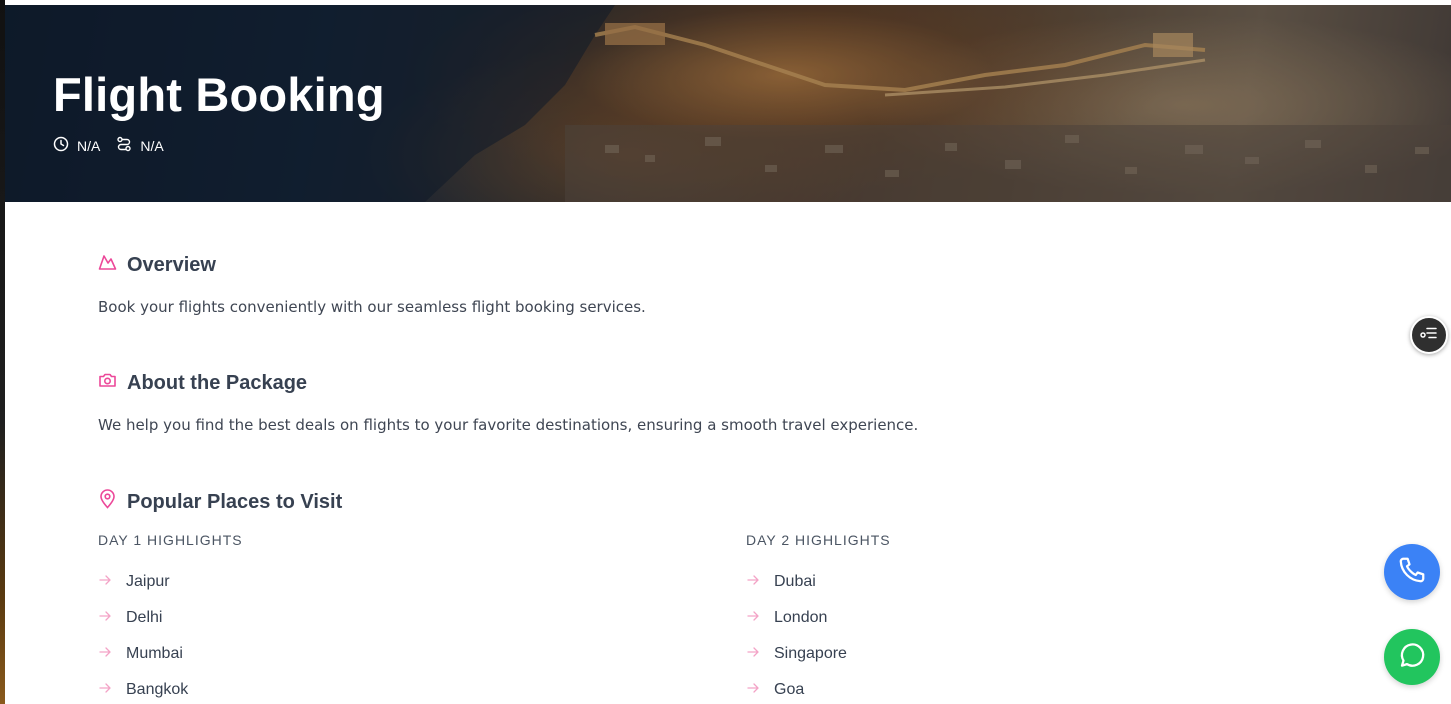  What do you see at coordinates (107, 502) in the screenshot?
I see `map-pin-icon` at bounding box center [107, 502].